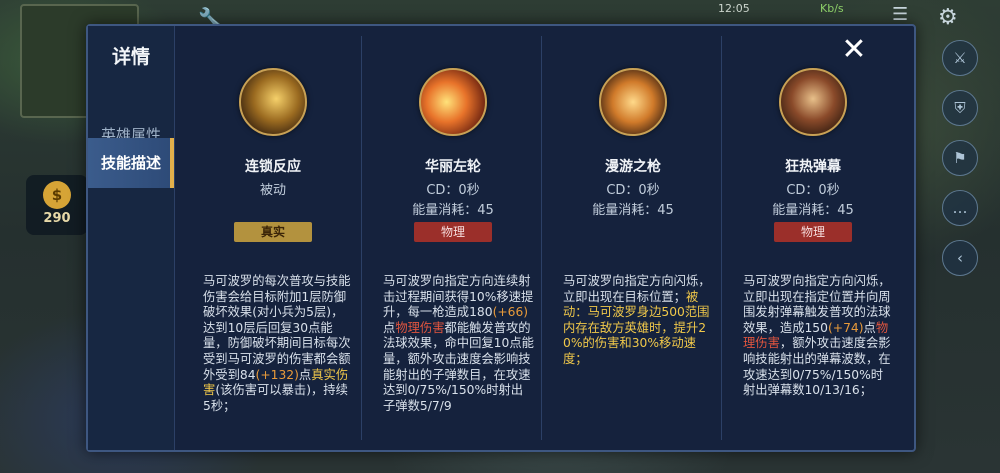  What do you see at coordinates (277, 374) in the screenshot?
I see `description-fragment: (+132)` at bounding box center [277, 374].